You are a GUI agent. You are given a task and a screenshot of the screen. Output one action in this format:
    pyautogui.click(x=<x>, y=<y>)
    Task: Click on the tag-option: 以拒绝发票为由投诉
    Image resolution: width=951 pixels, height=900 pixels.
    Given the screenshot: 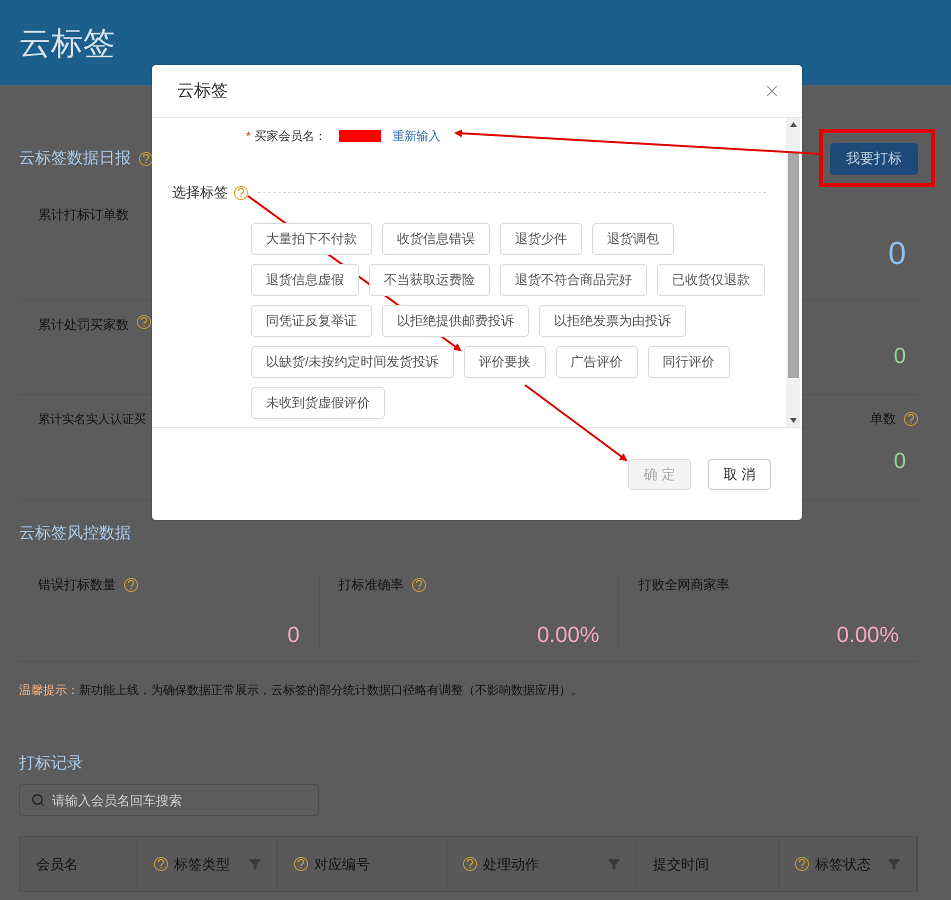 What is the action you would take?
    pyautogui.click(x=612, y=321)
    